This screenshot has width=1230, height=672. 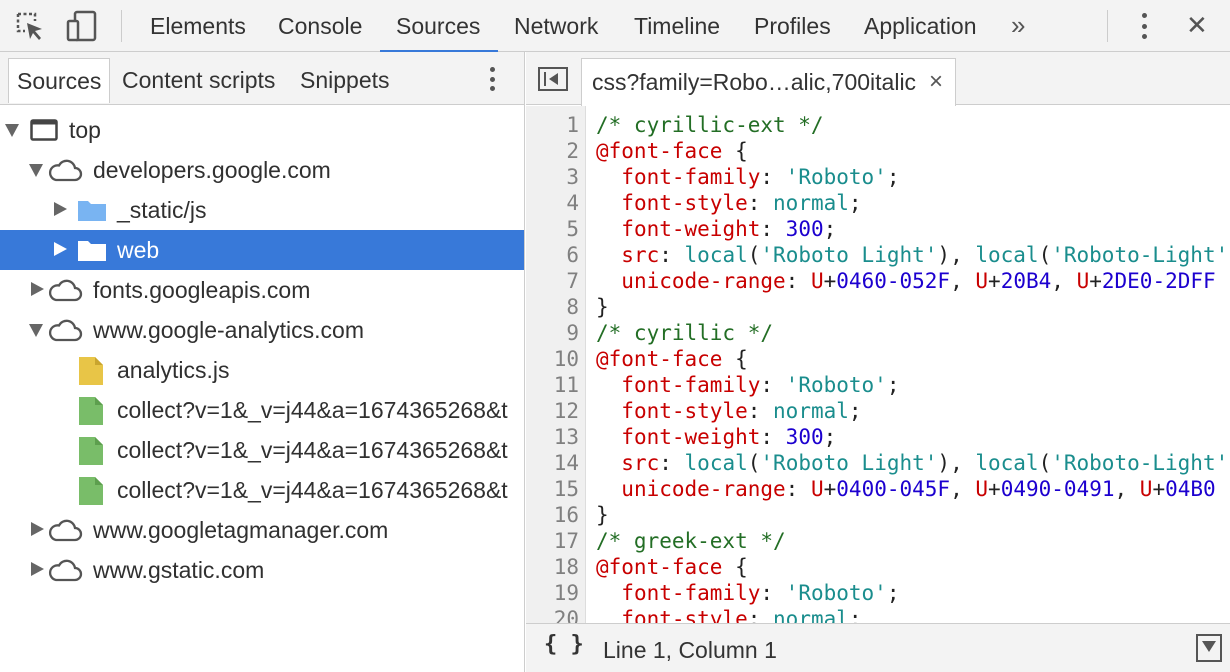 I want to click on line-number: 15, so click(x=566, y=489).